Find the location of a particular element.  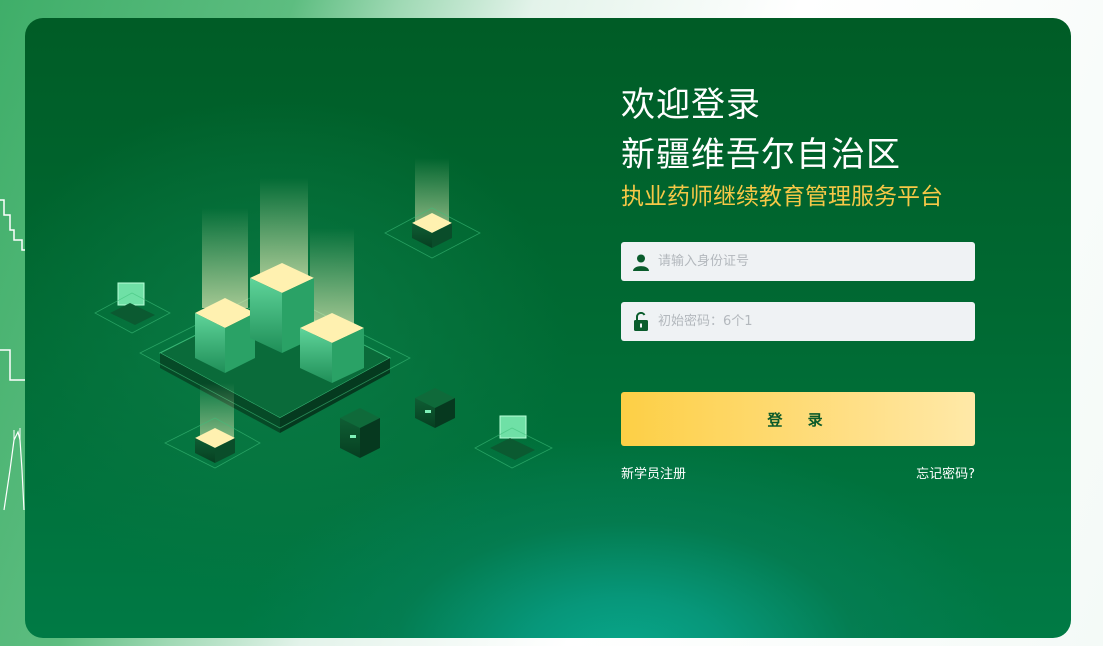

register-link: 新学员注册 is located at coordinates (653, 472).